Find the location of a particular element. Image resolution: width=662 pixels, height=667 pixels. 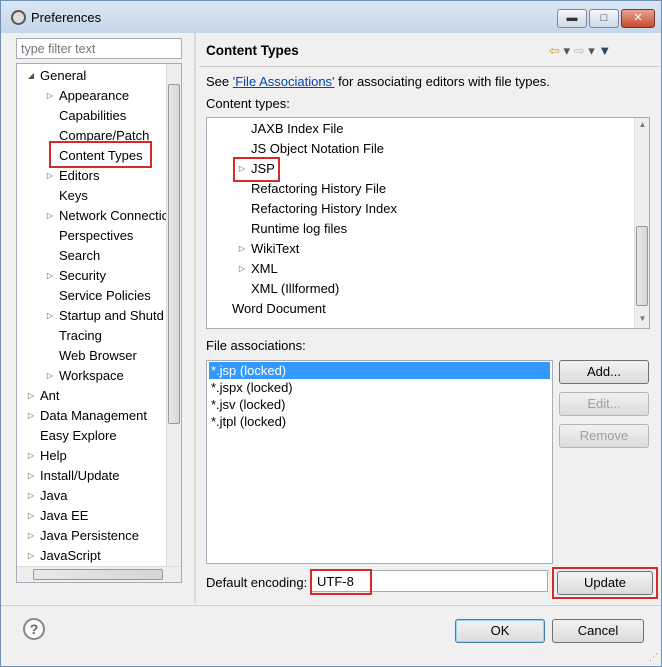

expanded-chevron-icon: ◢ is located at coordinates (31, 76).